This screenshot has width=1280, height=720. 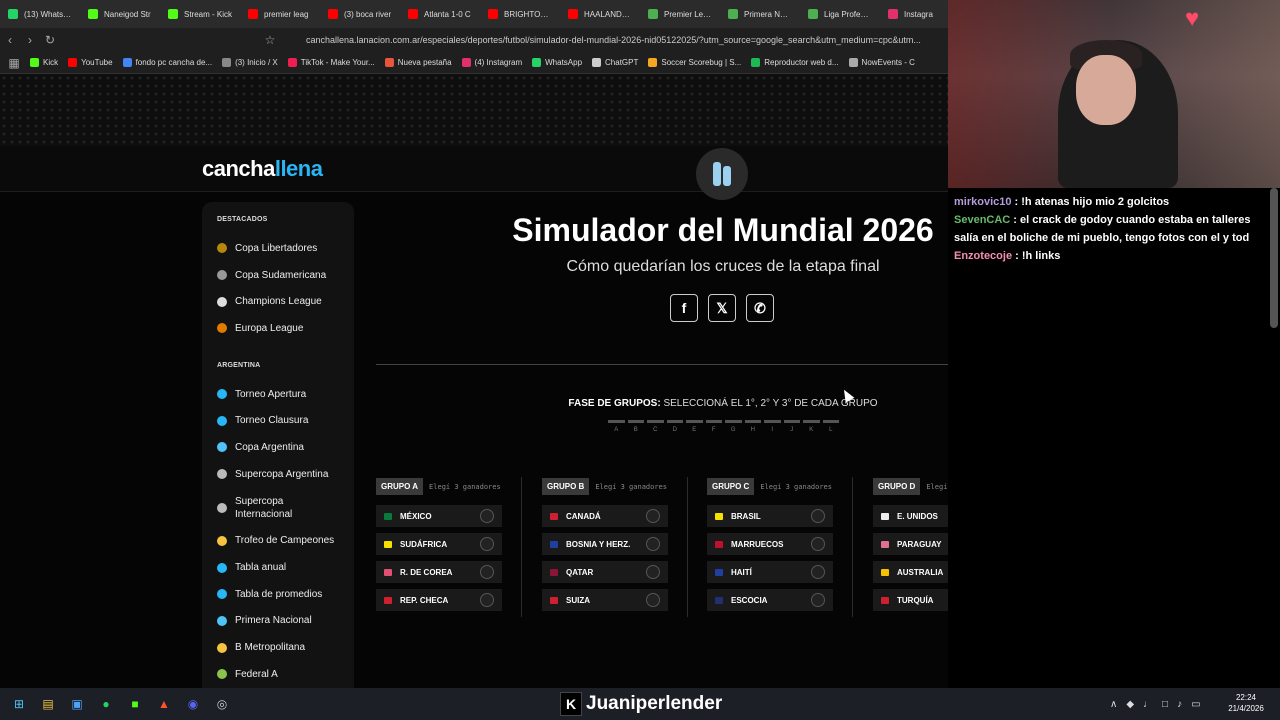 What do you see at coordinates (120, 14) in the screenshot?
I see `browser-tab: Naneigod Str` at bounding box center [120, 14].